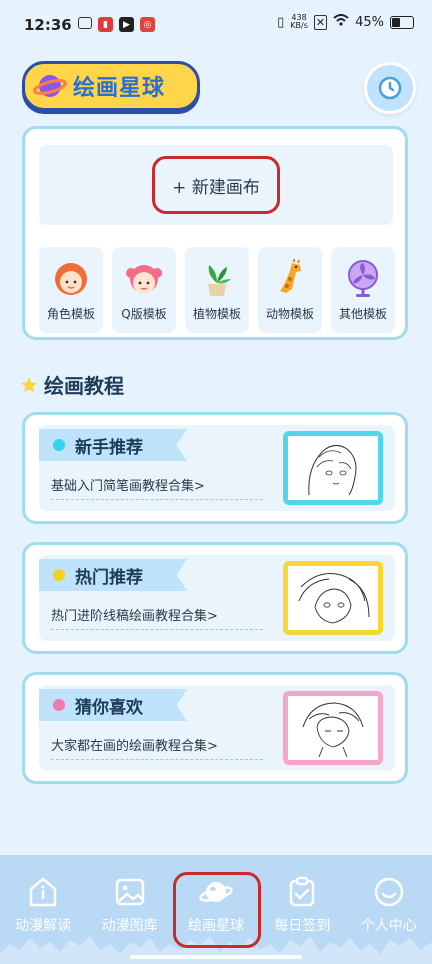 The height and width of the screenshot is (964, 432). I want to click on nav-label: 动漫图库, so click(129, 926).